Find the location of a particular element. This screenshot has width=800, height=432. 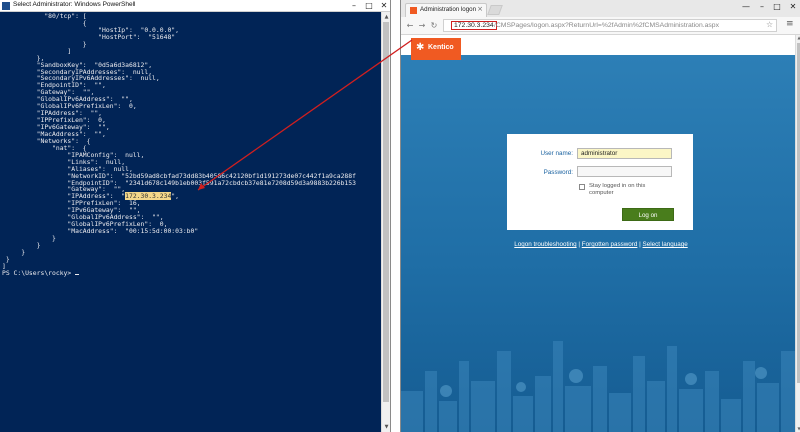

city-skyline-illustration is located at coordinates (600, 386).